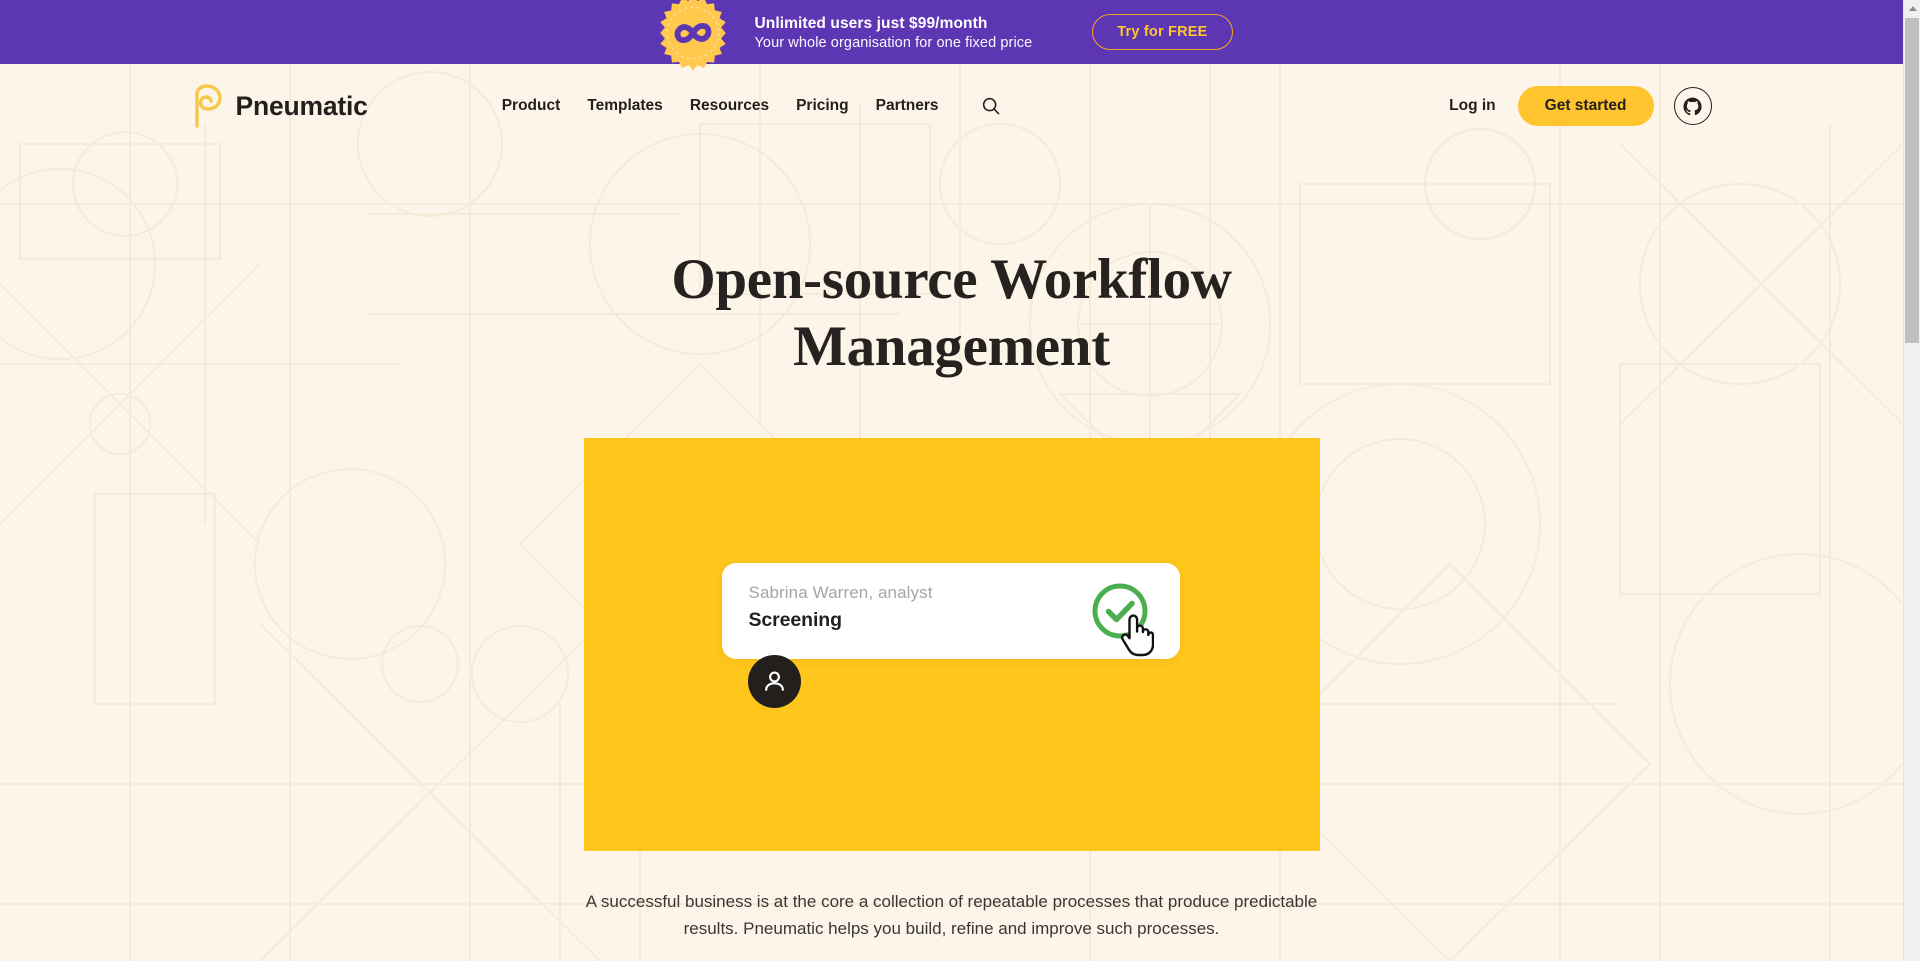 This screenshot has width=1920, height=961. I want to click on try-for-free-button: Try for FREE, so click(1162, 32).